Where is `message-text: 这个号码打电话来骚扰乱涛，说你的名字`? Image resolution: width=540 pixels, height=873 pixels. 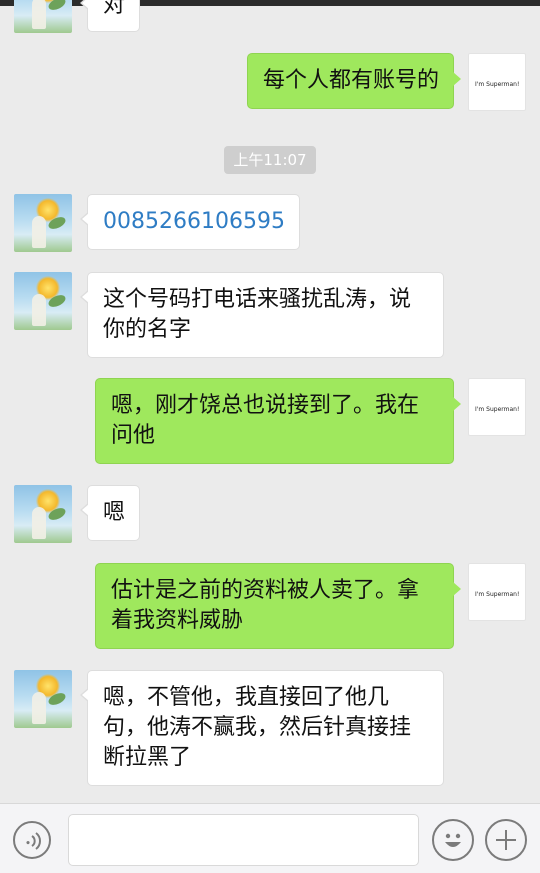 message-text: 这个号码打电话来骚扰乱涛，说你的名字 is located at coordinates (257, 314).